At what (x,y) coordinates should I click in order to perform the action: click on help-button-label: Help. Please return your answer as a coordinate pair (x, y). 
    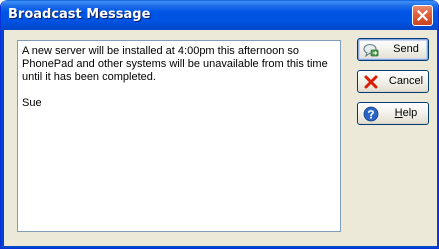
    Looking at the image, I should click on (406, 113).